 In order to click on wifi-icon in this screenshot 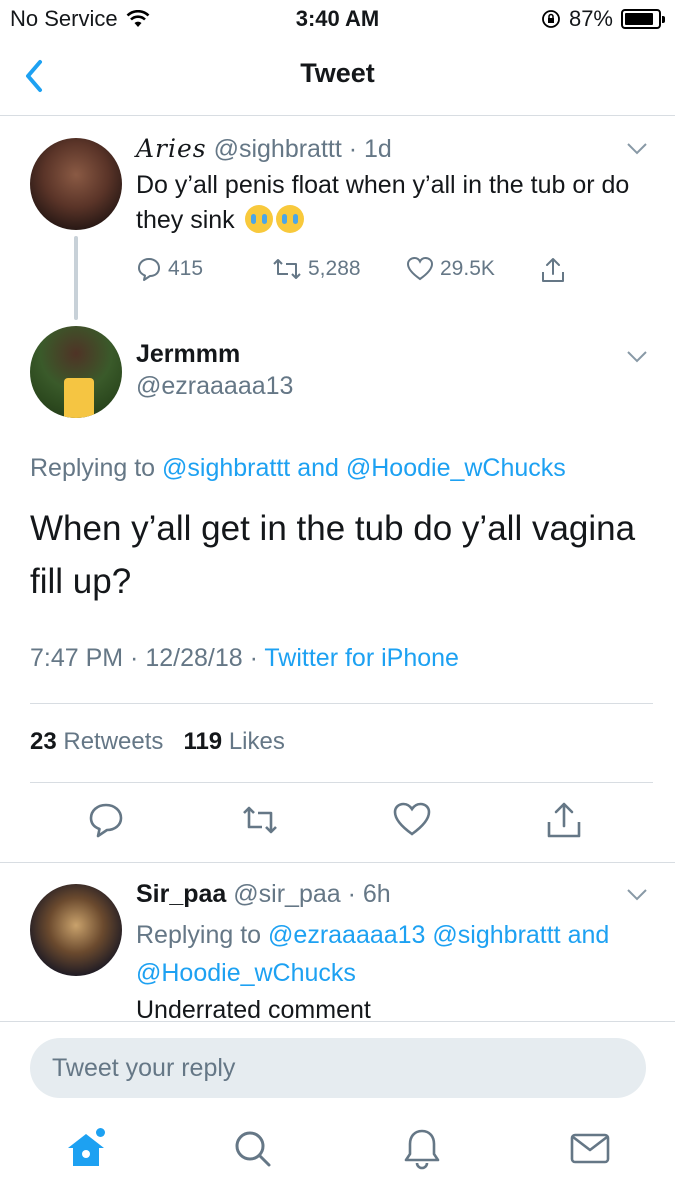, I will do `click(138, 18)`.